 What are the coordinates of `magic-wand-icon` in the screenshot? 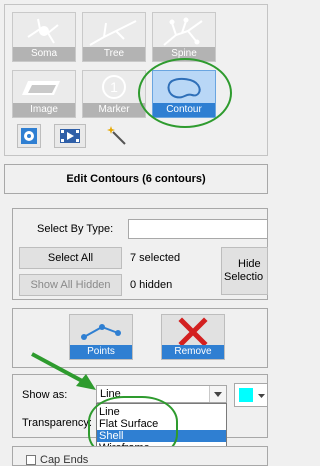 It's located at (116, 135).